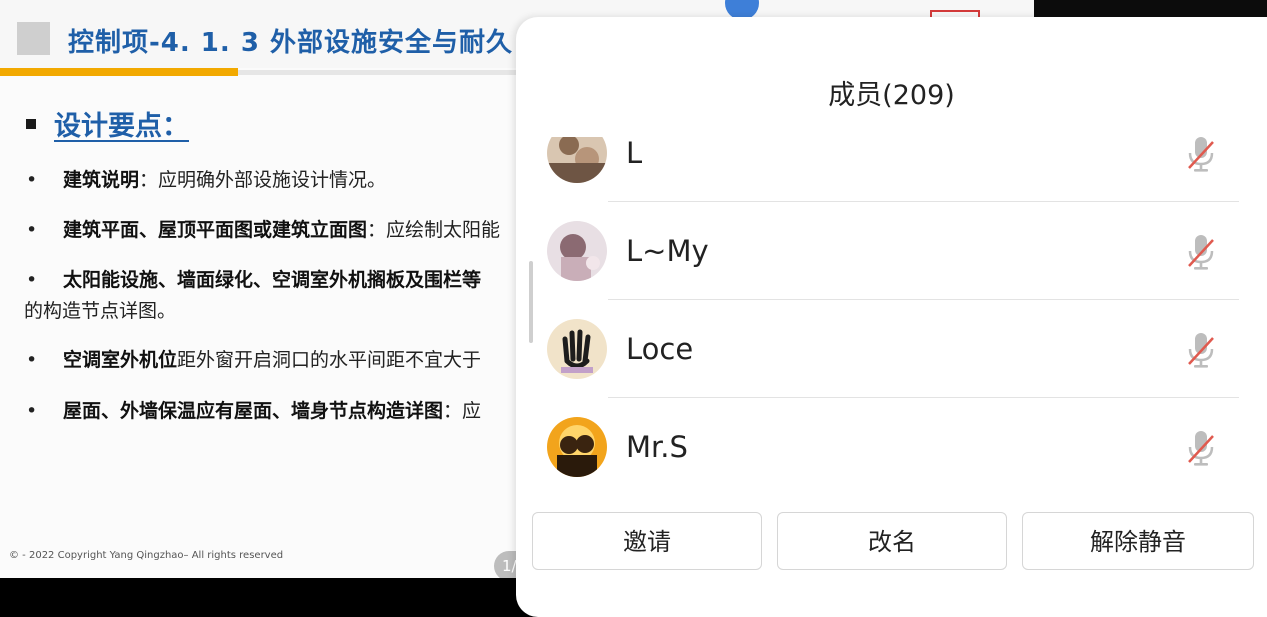  Describe the element at coordinates (329, 360) in the screenshot. I see `point-text: 距外窗开启洞口的水平间距不宜大于` at that location.